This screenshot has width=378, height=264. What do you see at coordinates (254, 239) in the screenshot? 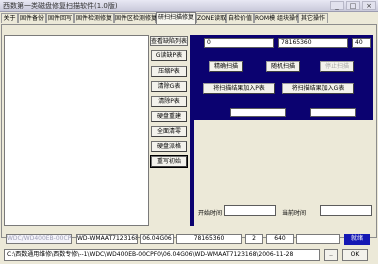
I see `heads-field: 2` at bounding box center [254, 239].